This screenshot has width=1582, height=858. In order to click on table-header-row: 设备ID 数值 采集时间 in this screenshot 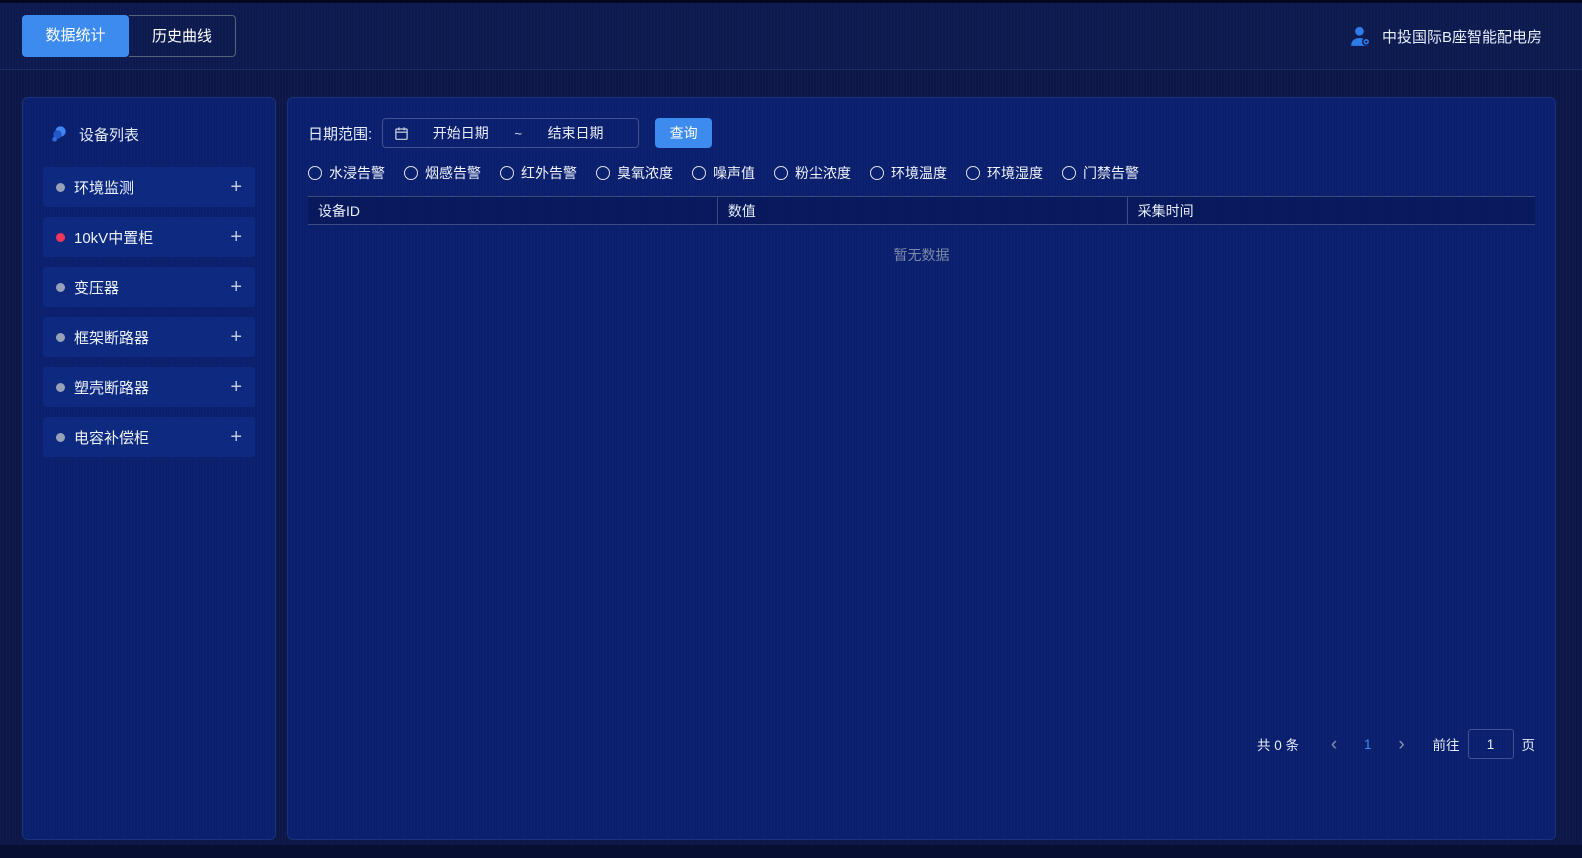, I will do `click(921, 210)`.